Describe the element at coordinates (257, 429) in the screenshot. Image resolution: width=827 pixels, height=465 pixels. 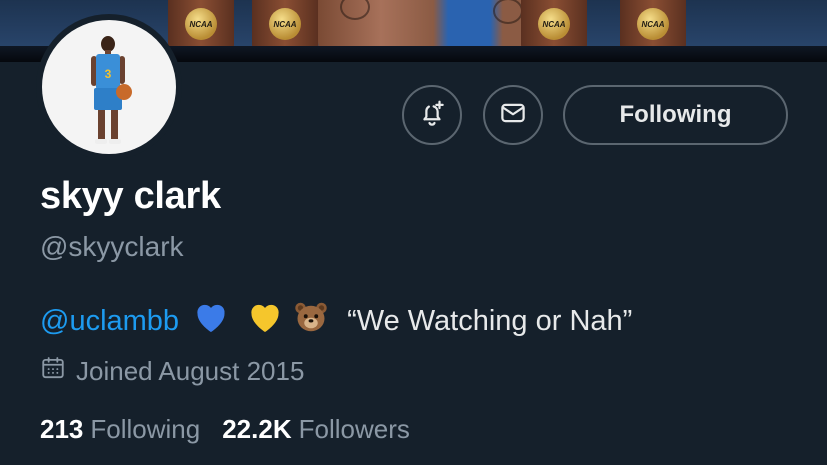
I see `followers-count: 22.2K` at that location.